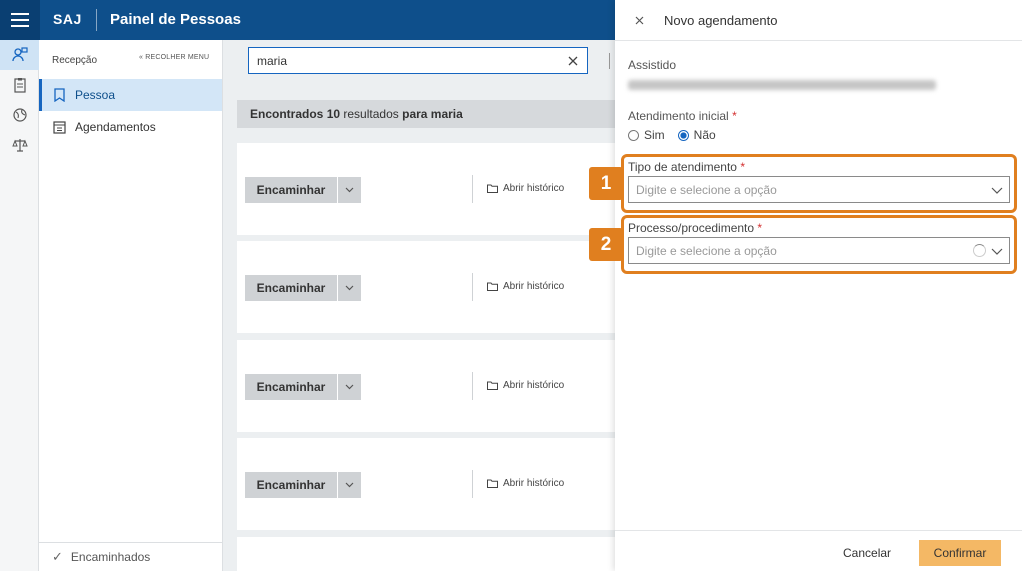 Image resolution: width=1022 pixels, height=571 pixels. Describe the element at coordinates (704, 135) in the screenshot. I see `radio-nao-label: Não` at that location.